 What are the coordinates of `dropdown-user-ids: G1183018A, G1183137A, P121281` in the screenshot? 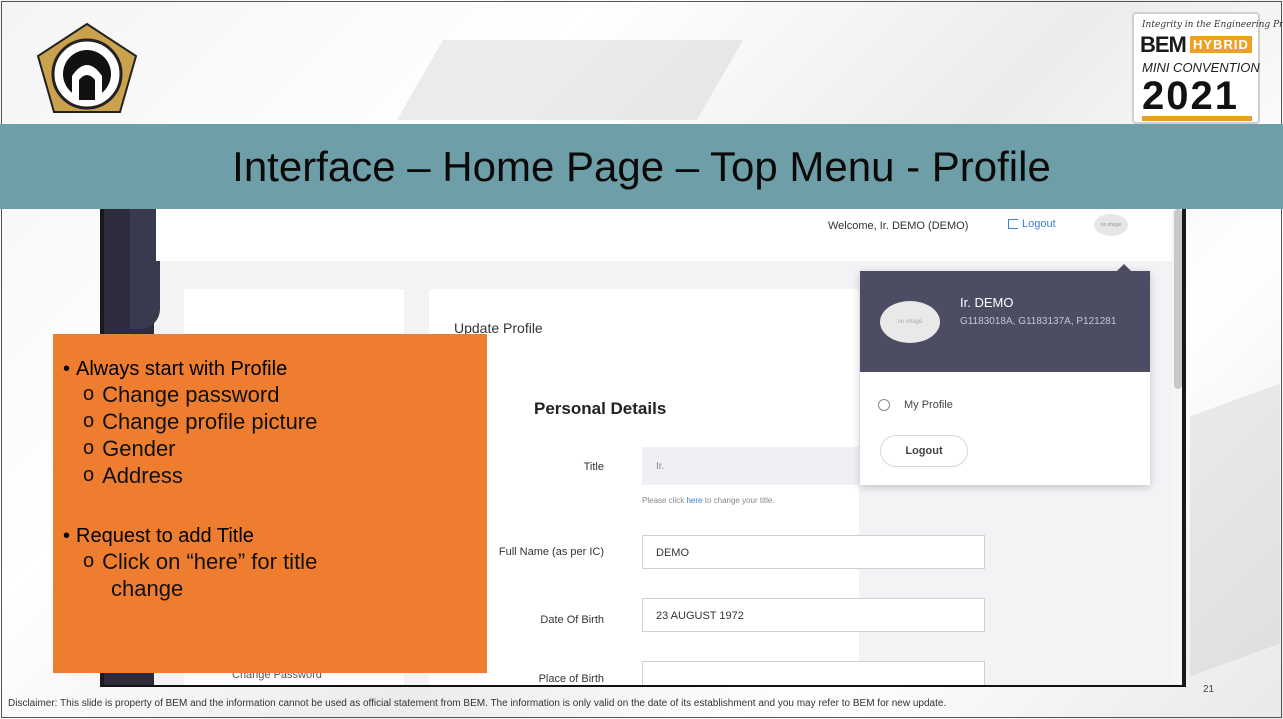 It's located at (1038, 321).